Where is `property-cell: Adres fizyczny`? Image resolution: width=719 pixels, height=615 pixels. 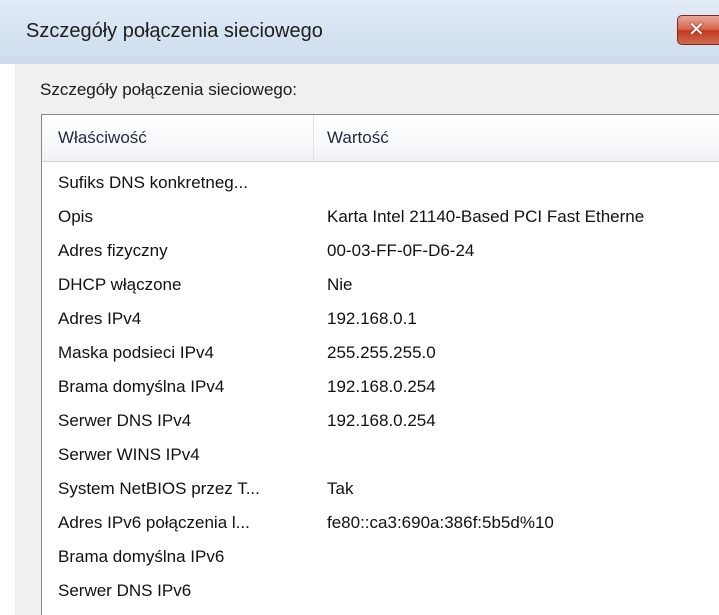
property-cell: Adres fizyczny is located at coordinates (113, 250).